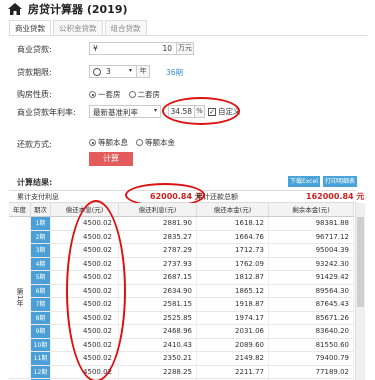 Image resolution: width=375 pixels, height=380 pixels. What do you see at coordinates (130, 70) in the screenshot?
I see `chevron-down-icon: ▾` at bounding box center [130, 70].